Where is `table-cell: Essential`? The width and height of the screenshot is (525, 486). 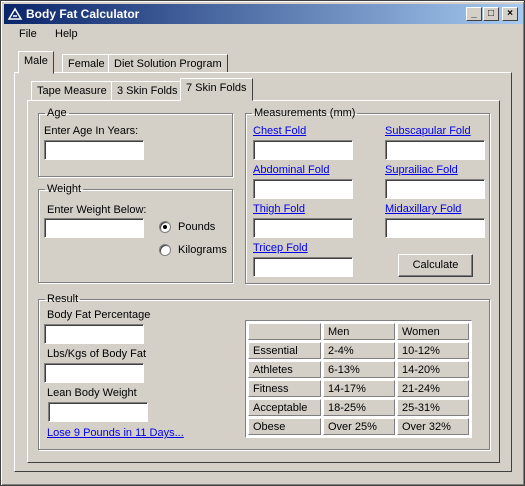
table-cell: Essential is located at coordinates (284, 350).